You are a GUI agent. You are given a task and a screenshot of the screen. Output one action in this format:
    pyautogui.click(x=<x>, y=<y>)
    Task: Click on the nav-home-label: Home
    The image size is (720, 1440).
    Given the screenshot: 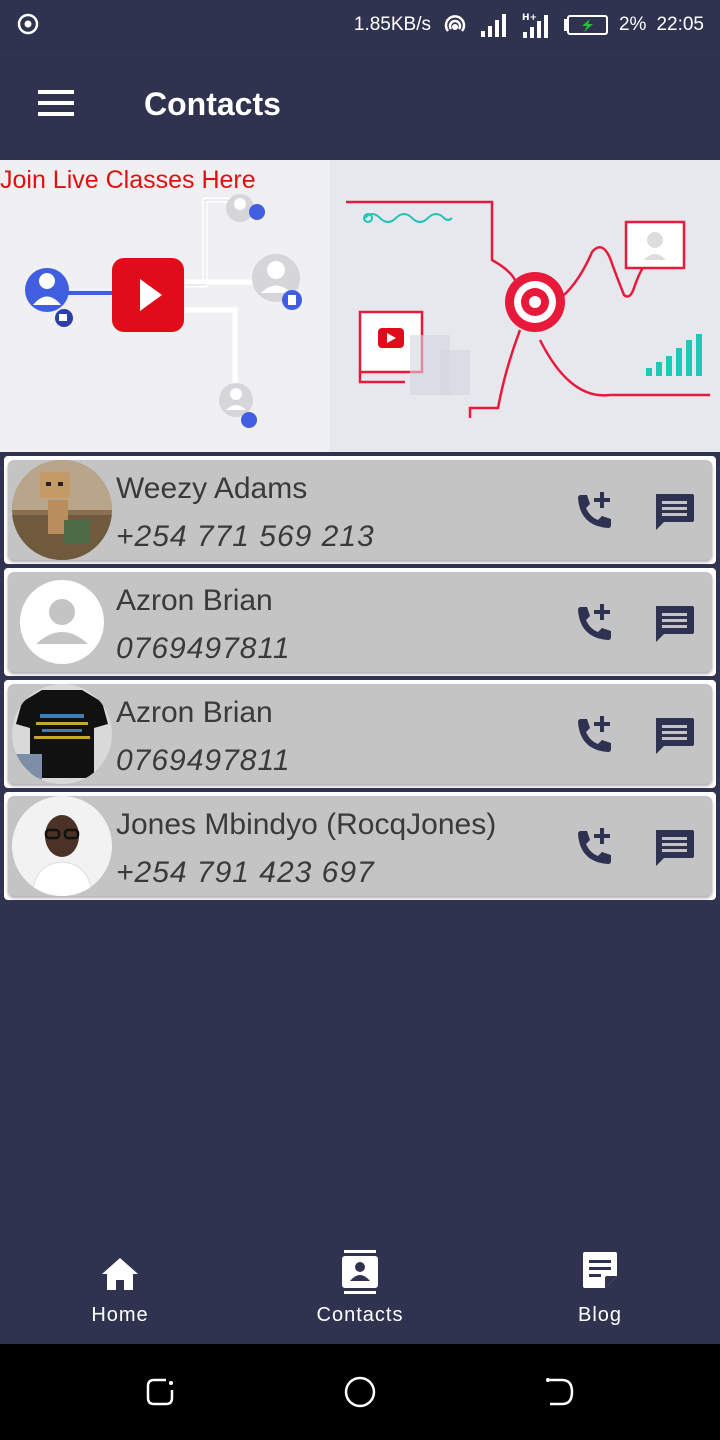 What is the action you would take?
    pyautogui.click(x=120, y=1315)
    